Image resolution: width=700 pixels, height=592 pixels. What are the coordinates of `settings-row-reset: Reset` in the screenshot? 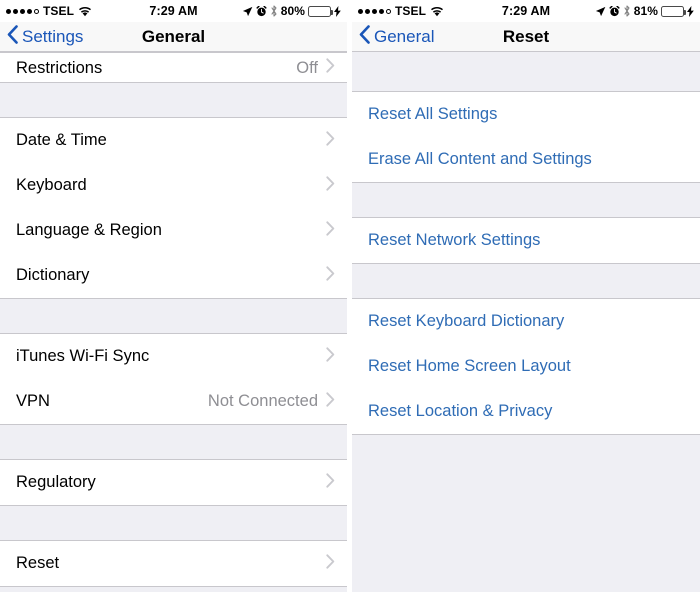 It's located at (173, 563).